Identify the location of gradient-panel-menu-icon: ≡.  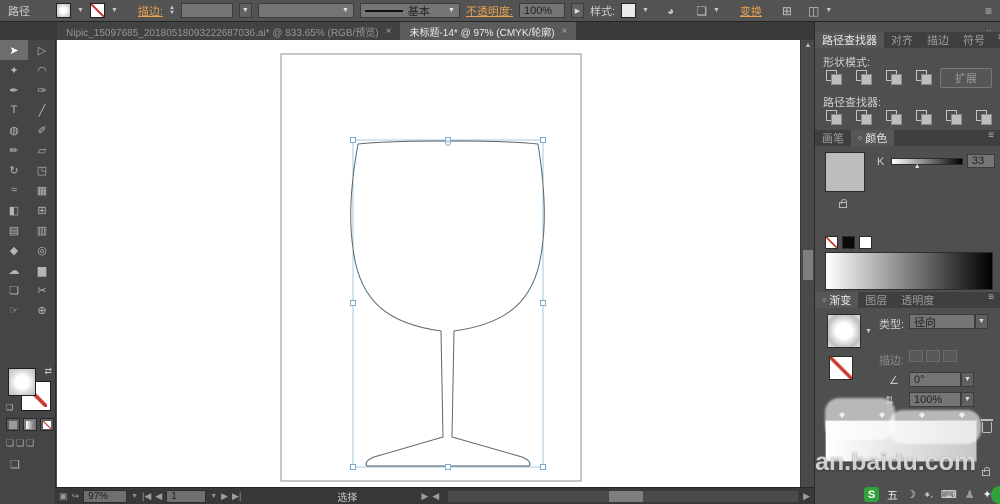
(991, 300).